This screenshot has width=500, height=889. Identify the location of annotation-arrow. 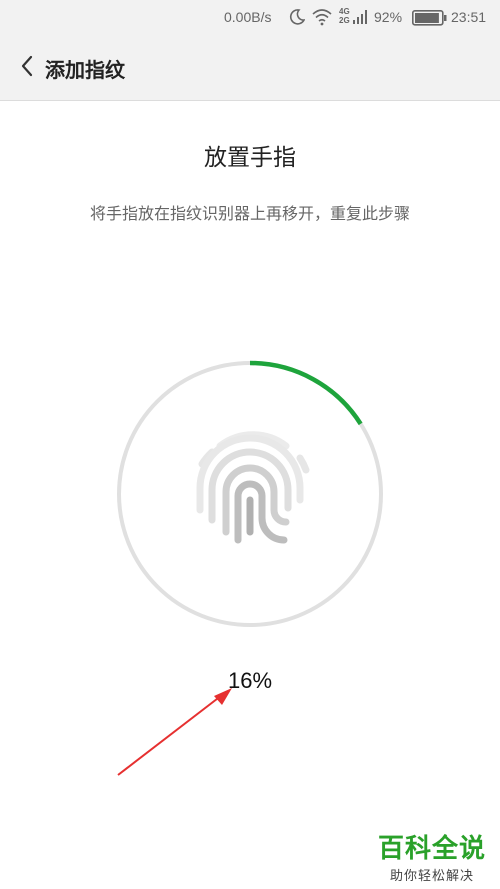
(174, 732).